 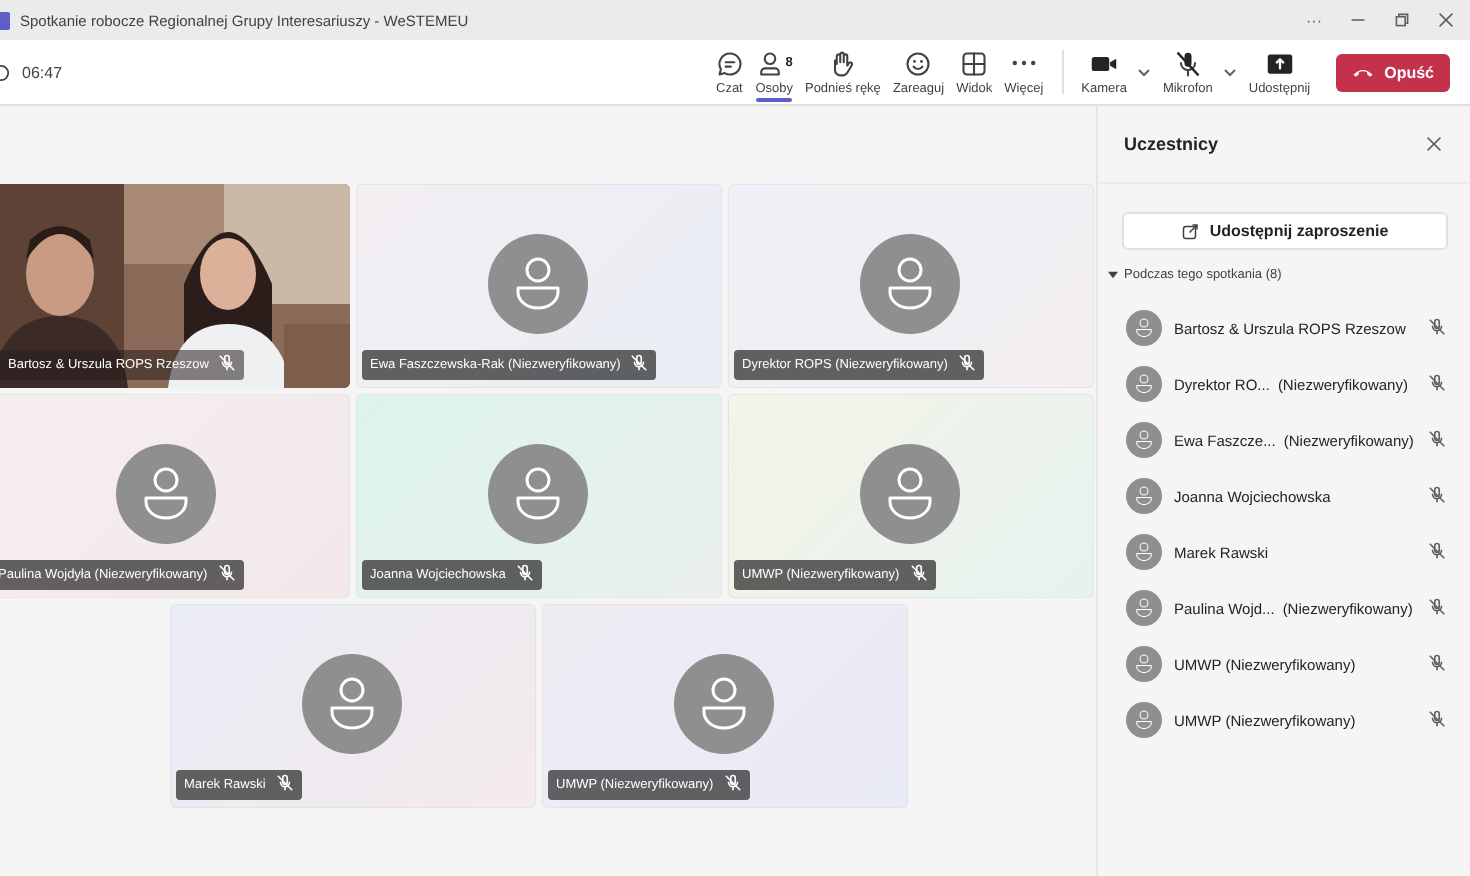 I want to click on leave-button: Opuść, so click(x=1393, y=72).